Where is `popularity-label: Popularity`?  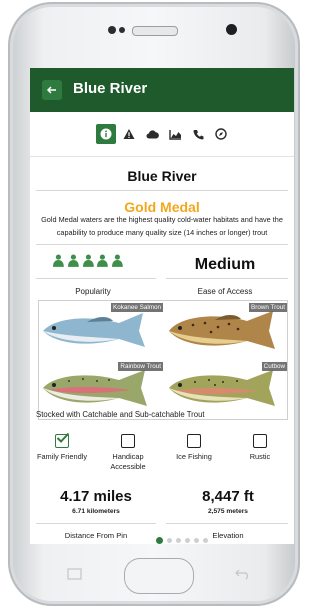 popularity-label: Popularity is located at coordinates (93, 291).